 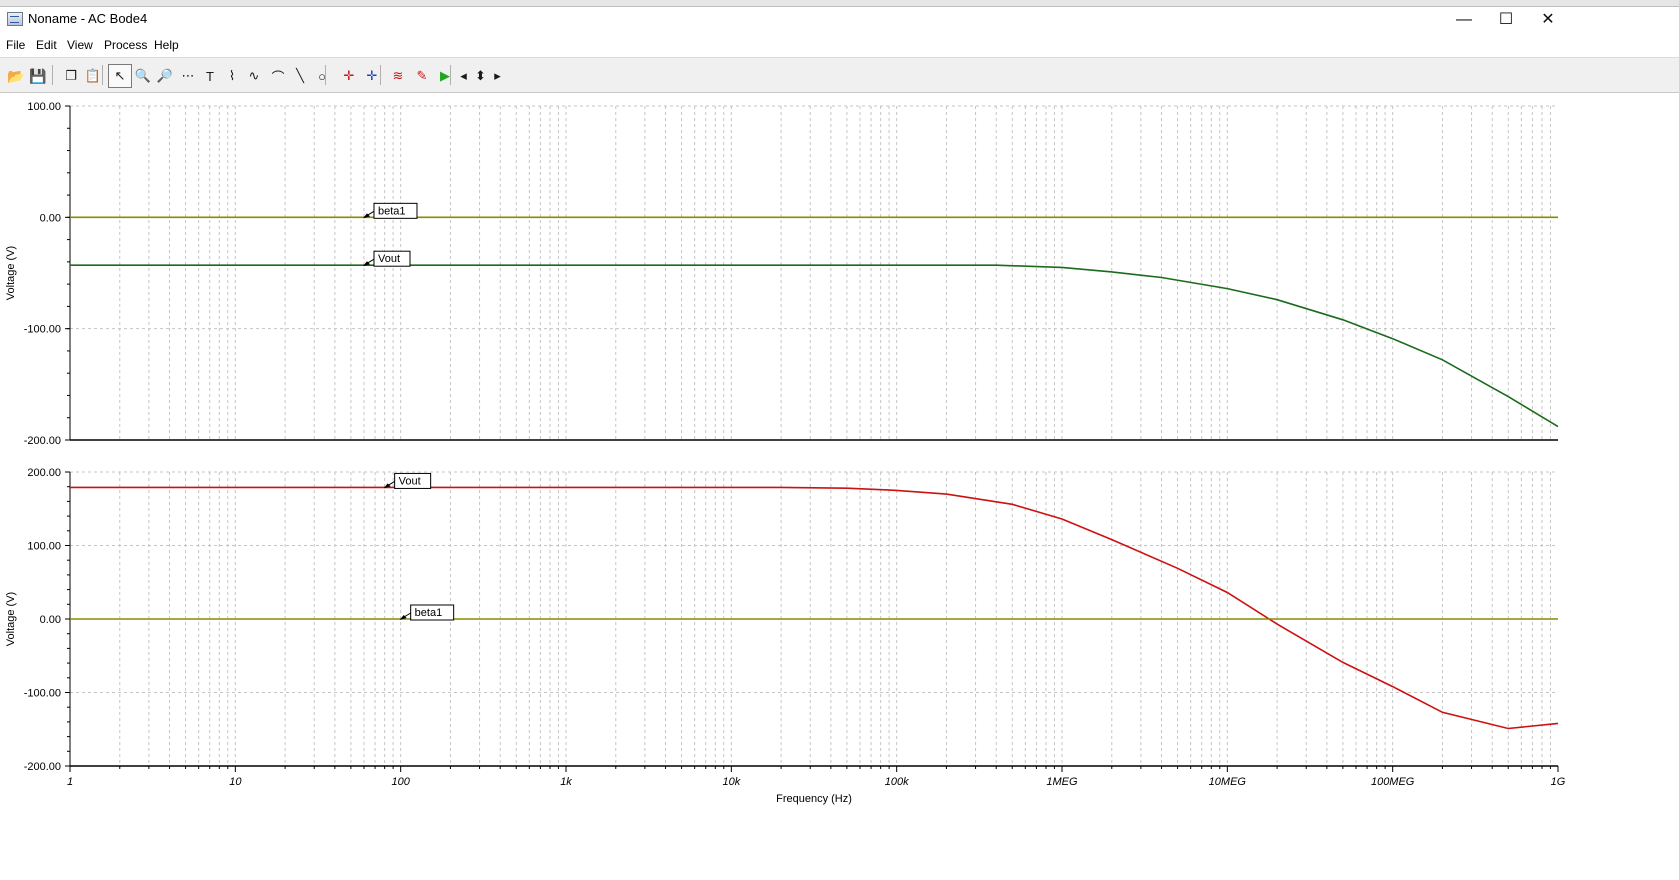 I want to click on play-icon: ▶, so click(x=445, y=75).